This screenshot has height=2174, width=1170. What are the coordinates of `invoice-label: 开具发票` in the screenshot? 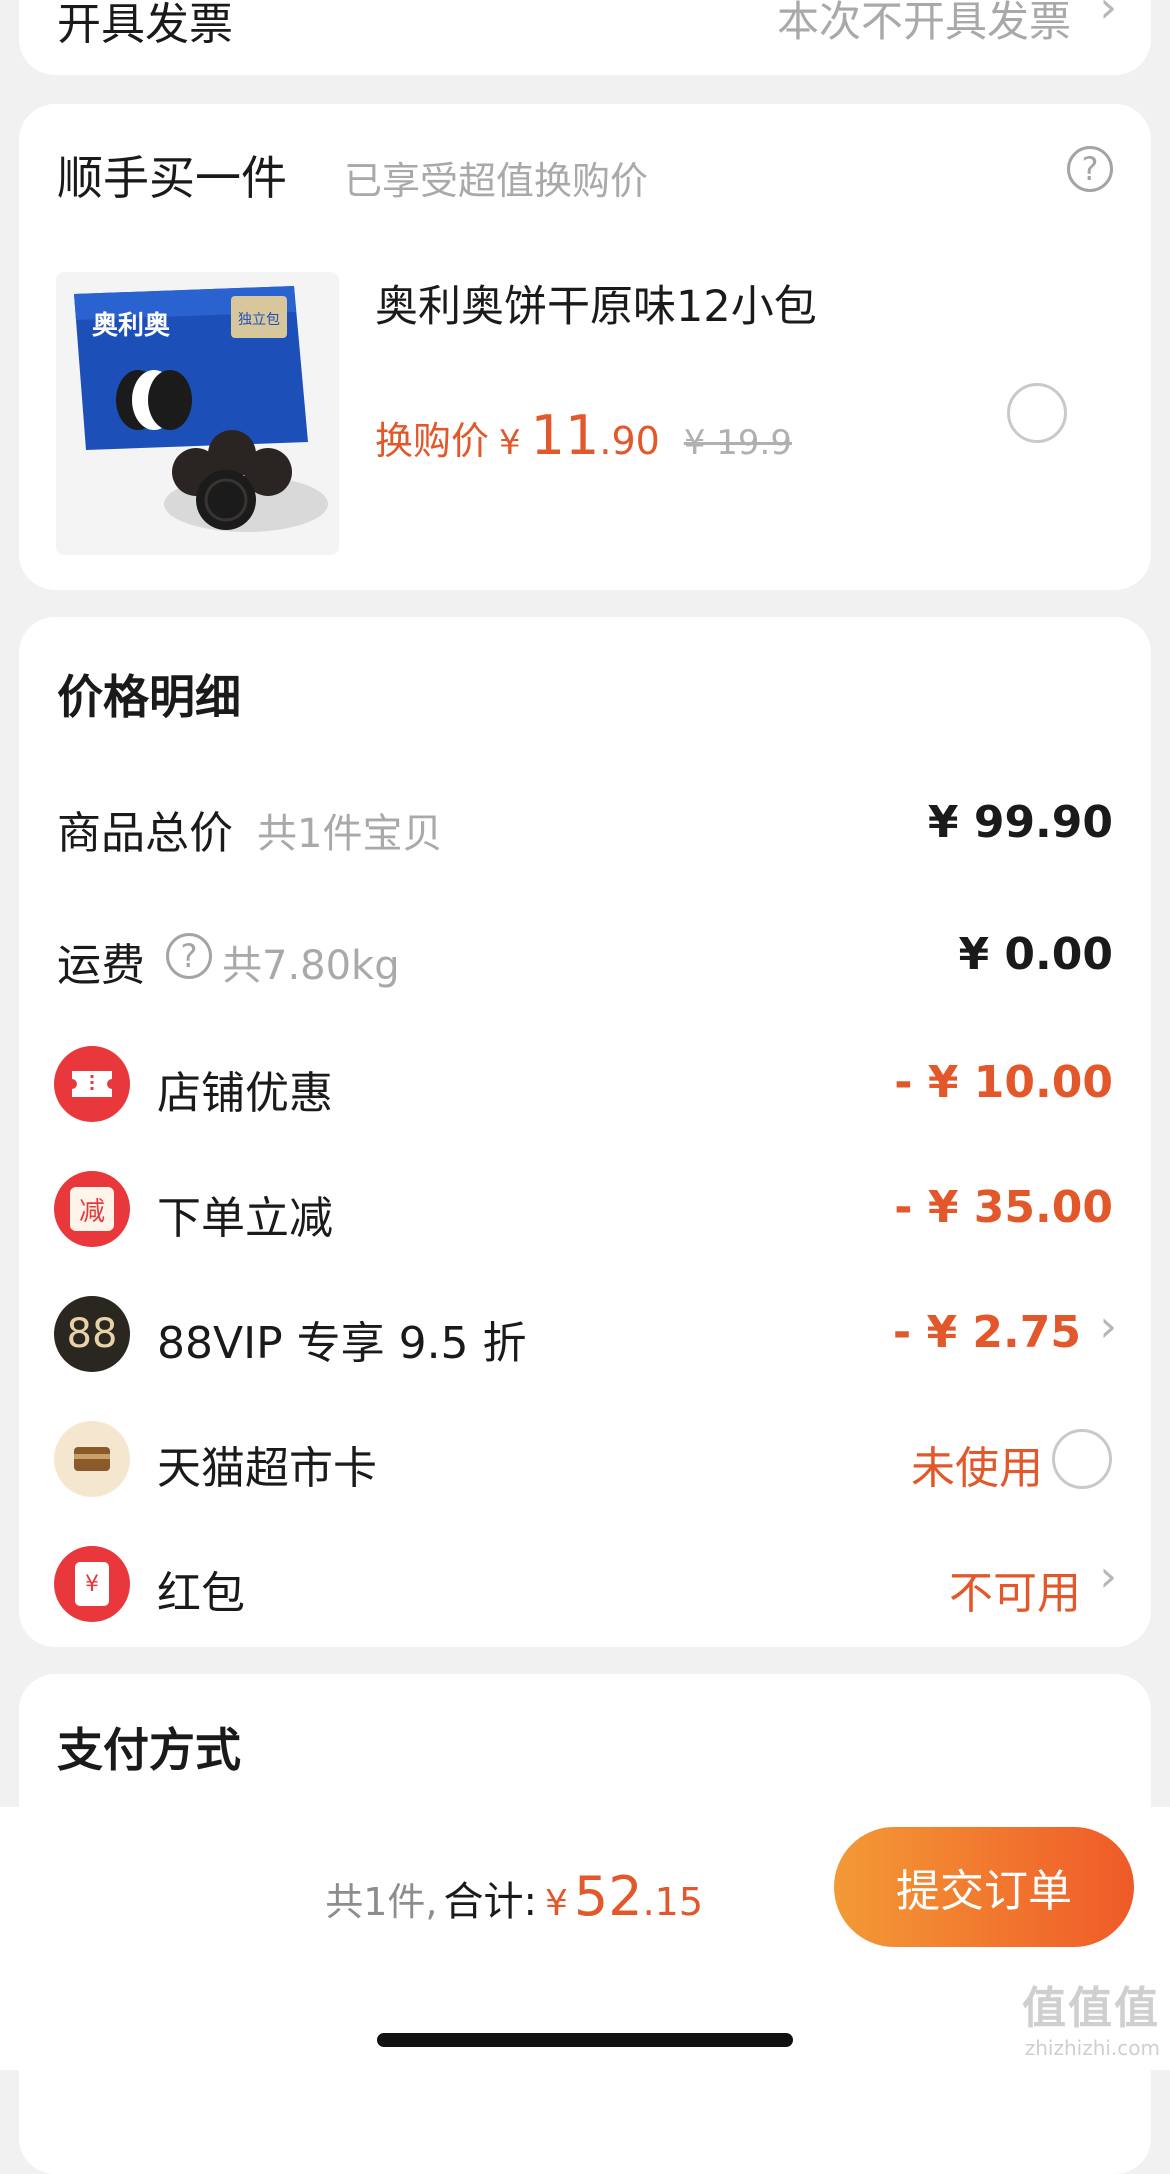 It's located at (145, 25).